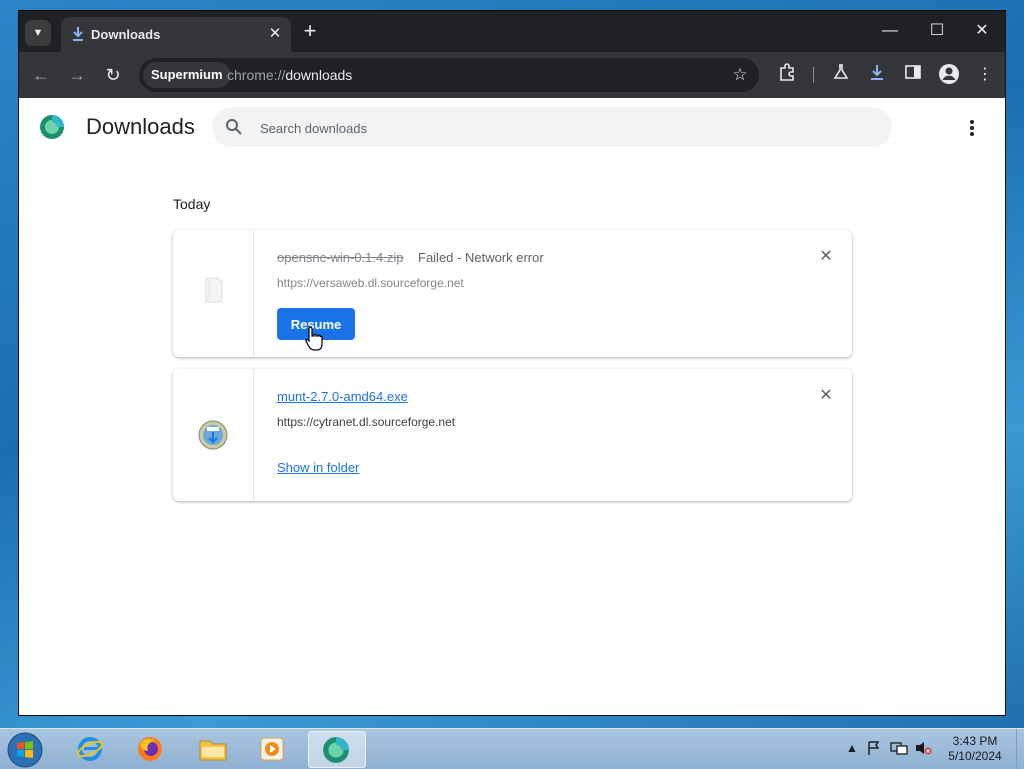 The image size is (1024, 769). I want to click on browser-chip: Supermium, so click(187, 75).